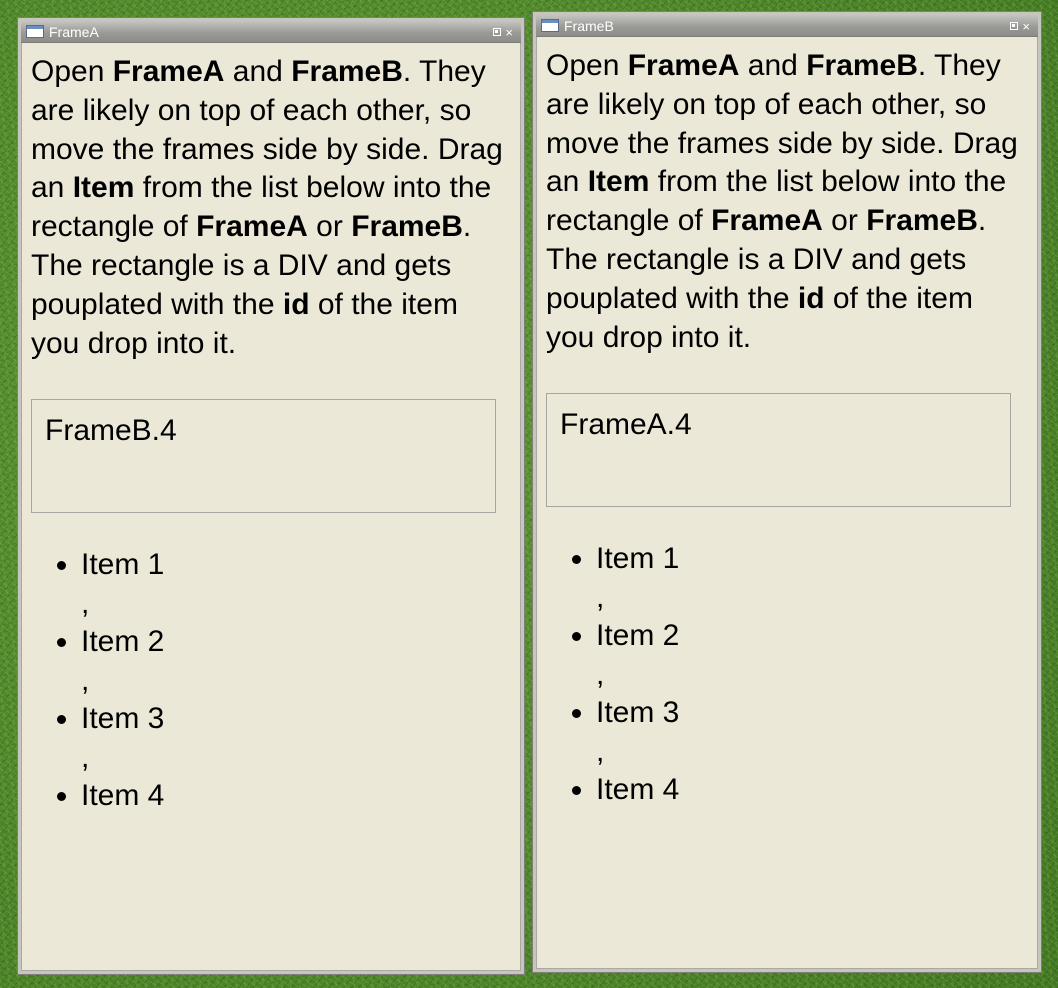  What do you see at coordinates (263, 456) in the screenshot?
I see `drop-target-div: FrameB.4` at bounding box center [263, 456].